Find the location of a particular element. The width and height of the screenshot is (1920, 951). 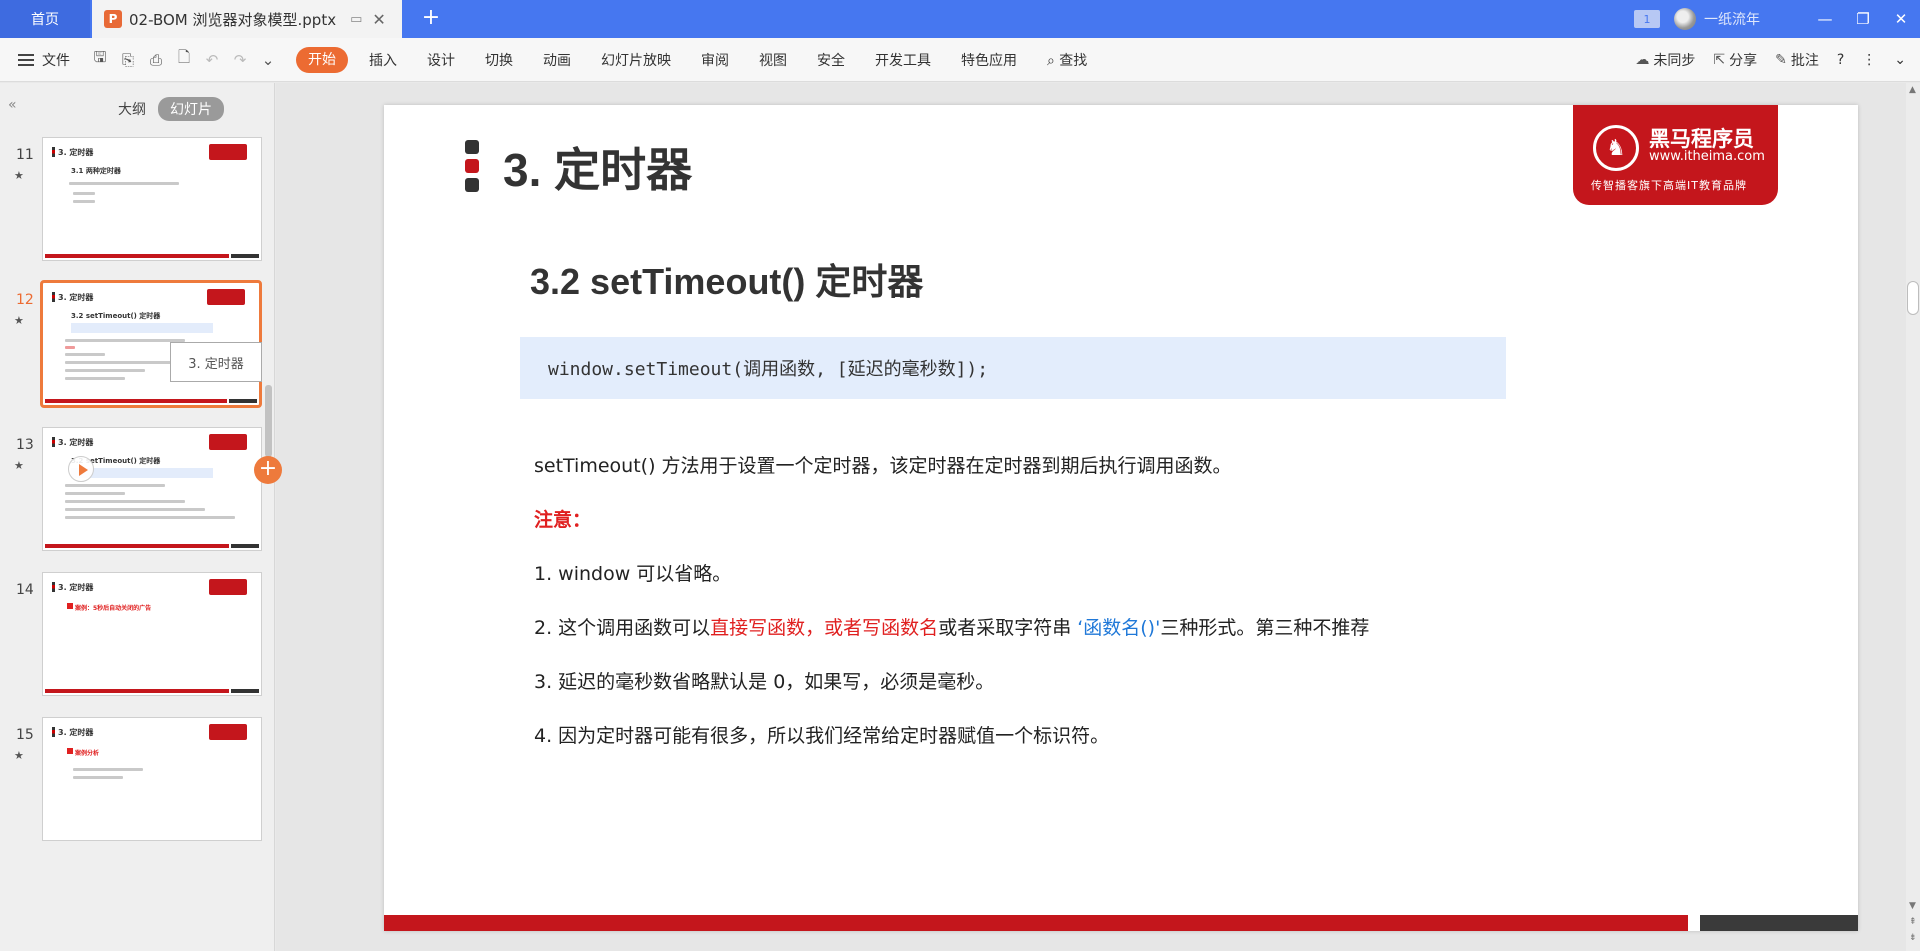

note-item-2-part: 三种形式。第三种不推荐 is located at coordinates (1265, 628).